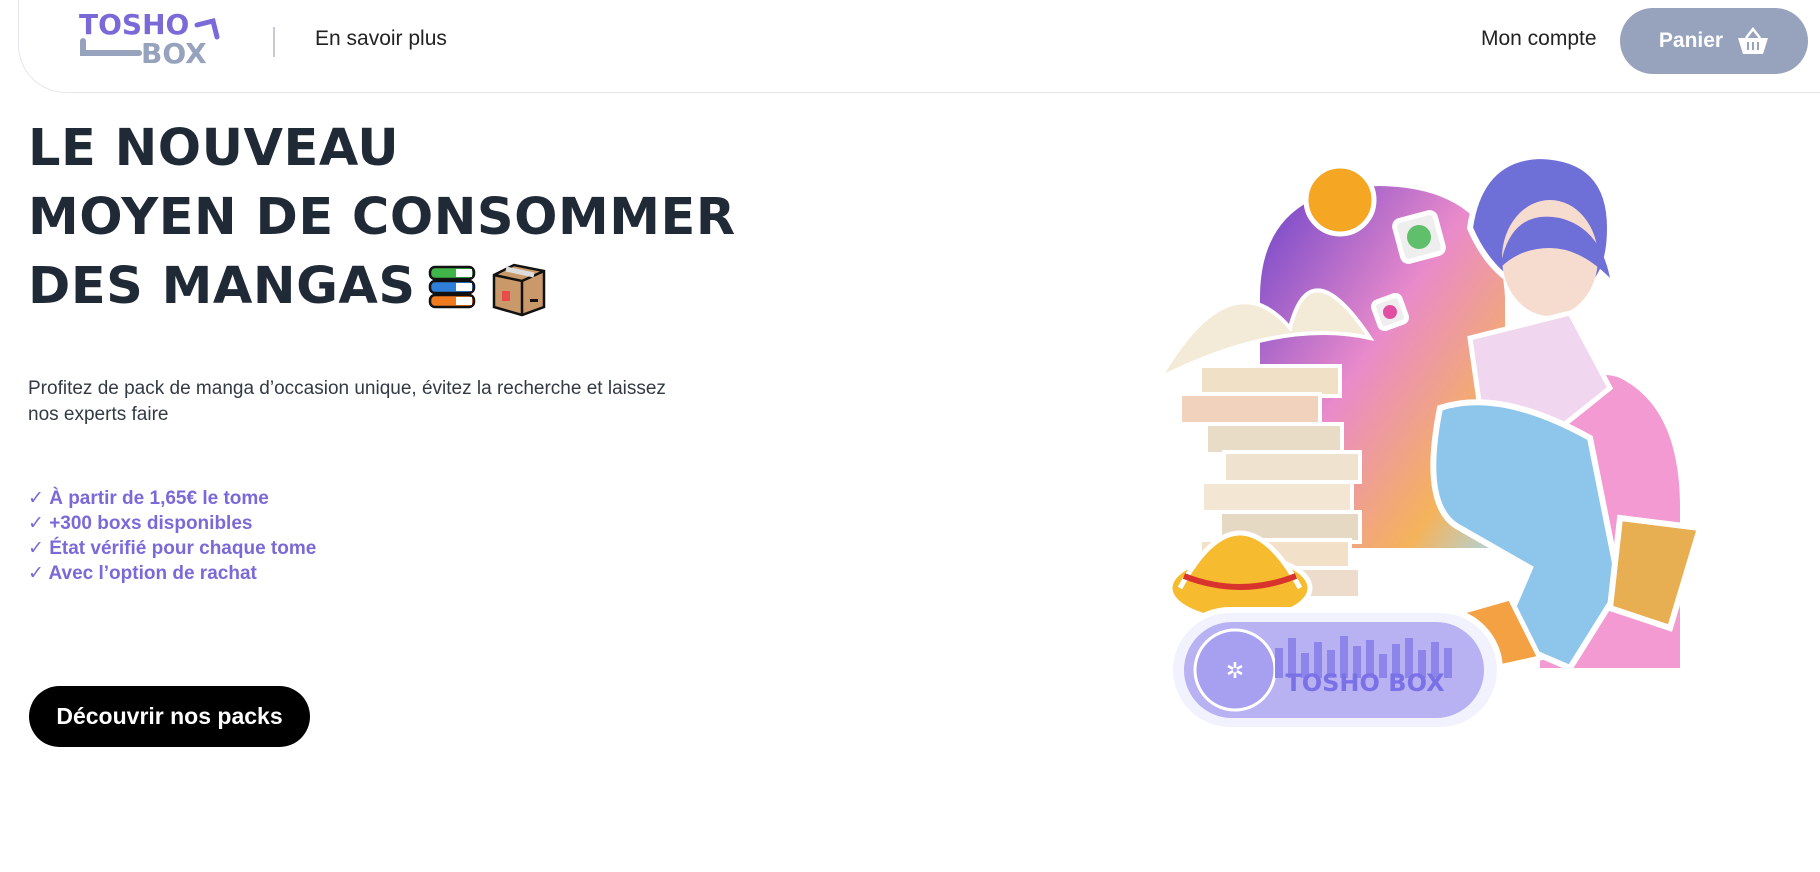  What do you see at coordinates (148, 498) in the screenshot?
I see `feature-item: ✓ À partir de 1,65€ le tome` at bounding box center [148, 498].